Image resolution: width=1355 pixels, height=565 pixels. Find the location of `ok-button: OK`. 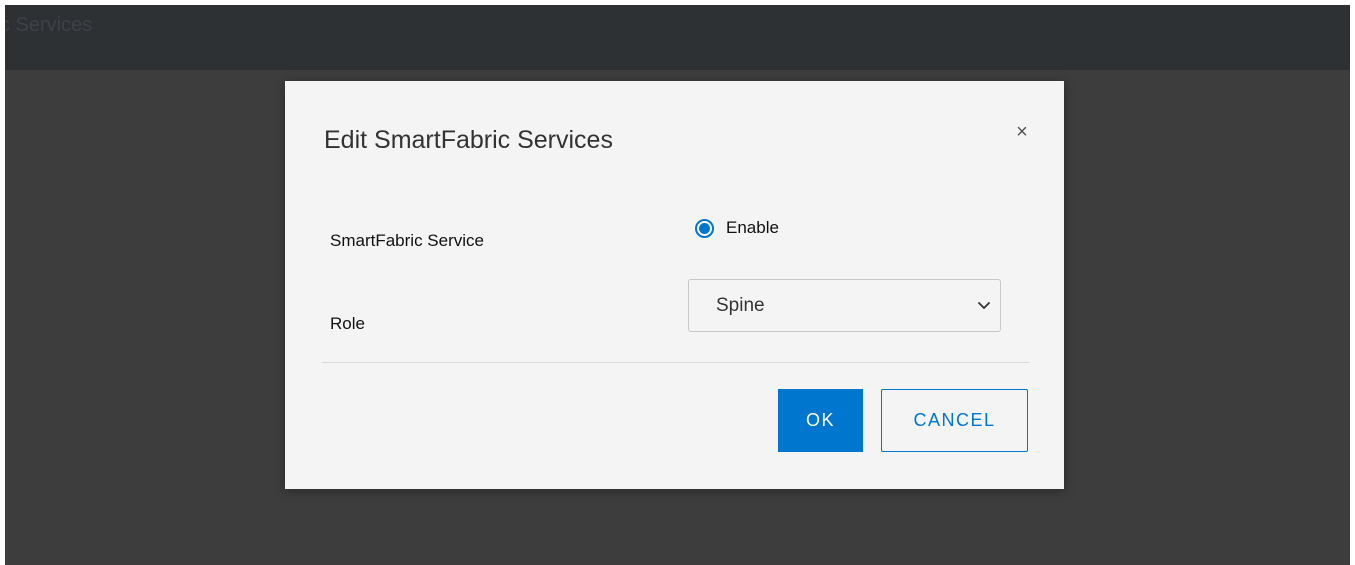

ok-button: OK is located at coordinates (820, 420).